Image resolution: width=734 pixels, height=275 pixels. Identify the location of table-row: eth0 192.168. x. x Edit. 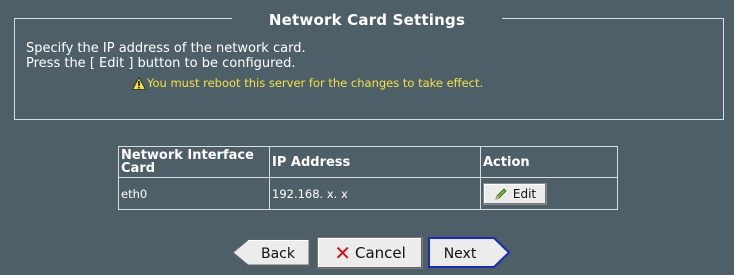
(368, 193).